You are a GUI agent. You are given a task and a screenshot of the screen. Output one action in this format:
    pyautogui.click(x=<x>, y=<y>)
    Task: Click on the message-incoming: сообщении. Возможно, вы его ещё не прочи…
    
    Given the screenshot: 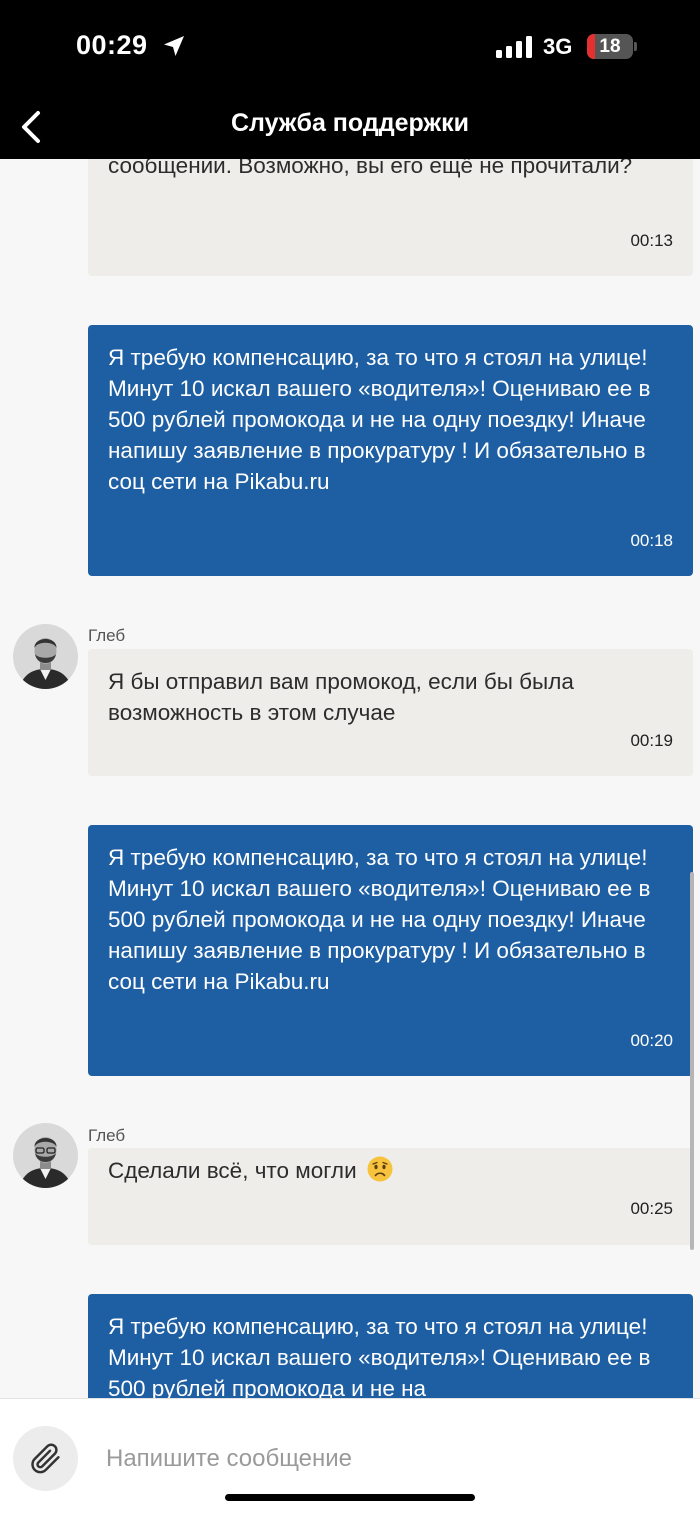 What is the action you would take?
    pyautogui.click(x=390, y=217)
    